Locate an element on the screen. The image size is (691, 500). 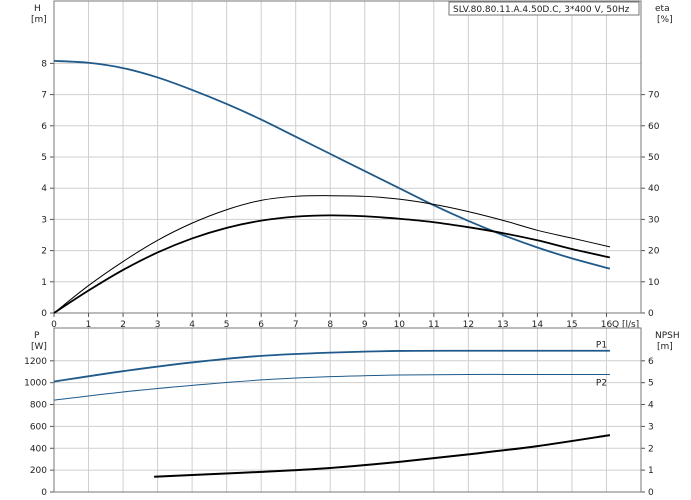
y-right-axis-name: NPSH is located at coordinates (667, 336).